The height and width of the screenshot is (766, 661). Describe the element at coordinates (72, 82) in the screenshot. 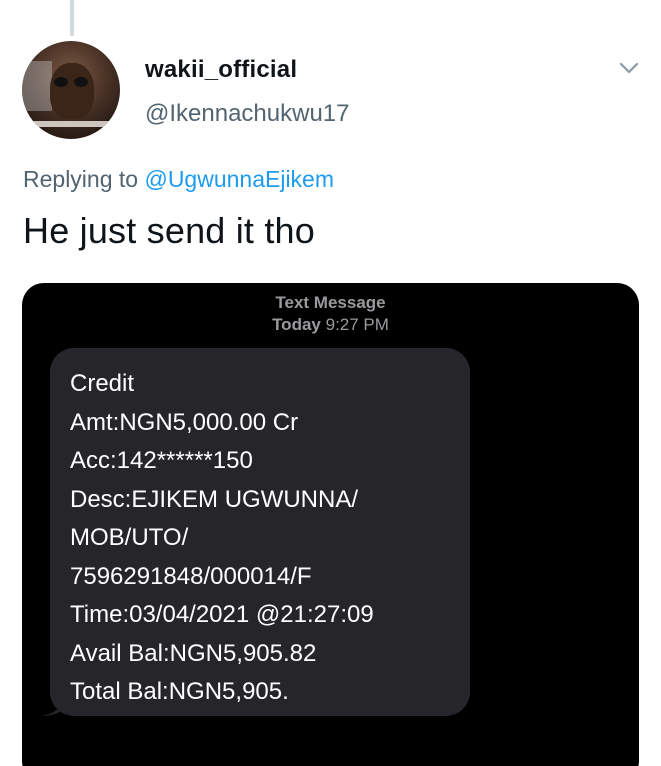

I see `avatar-sunglasses` at that location.